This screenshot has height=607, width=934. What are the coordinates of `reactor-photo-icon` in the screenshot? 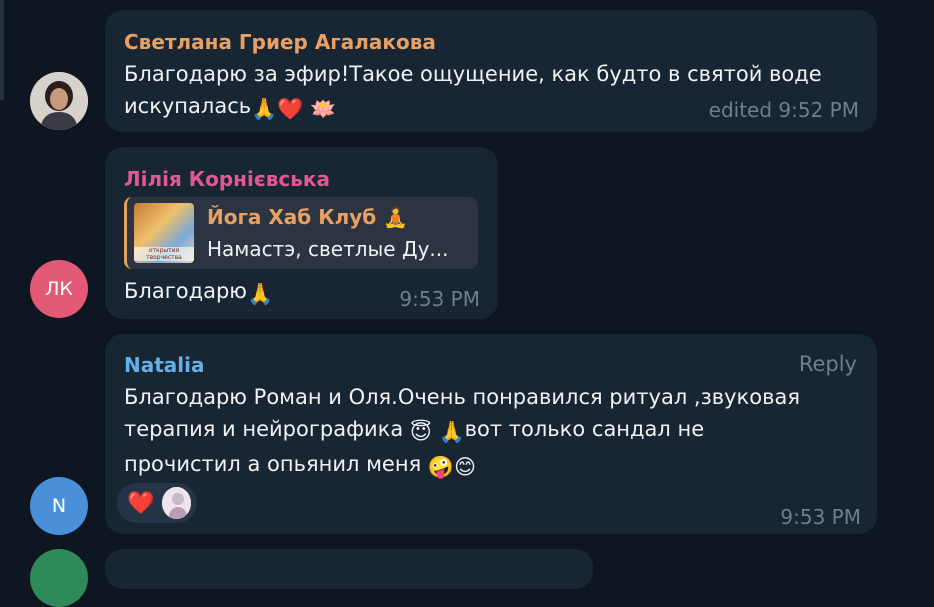 It's located at (176, 503).